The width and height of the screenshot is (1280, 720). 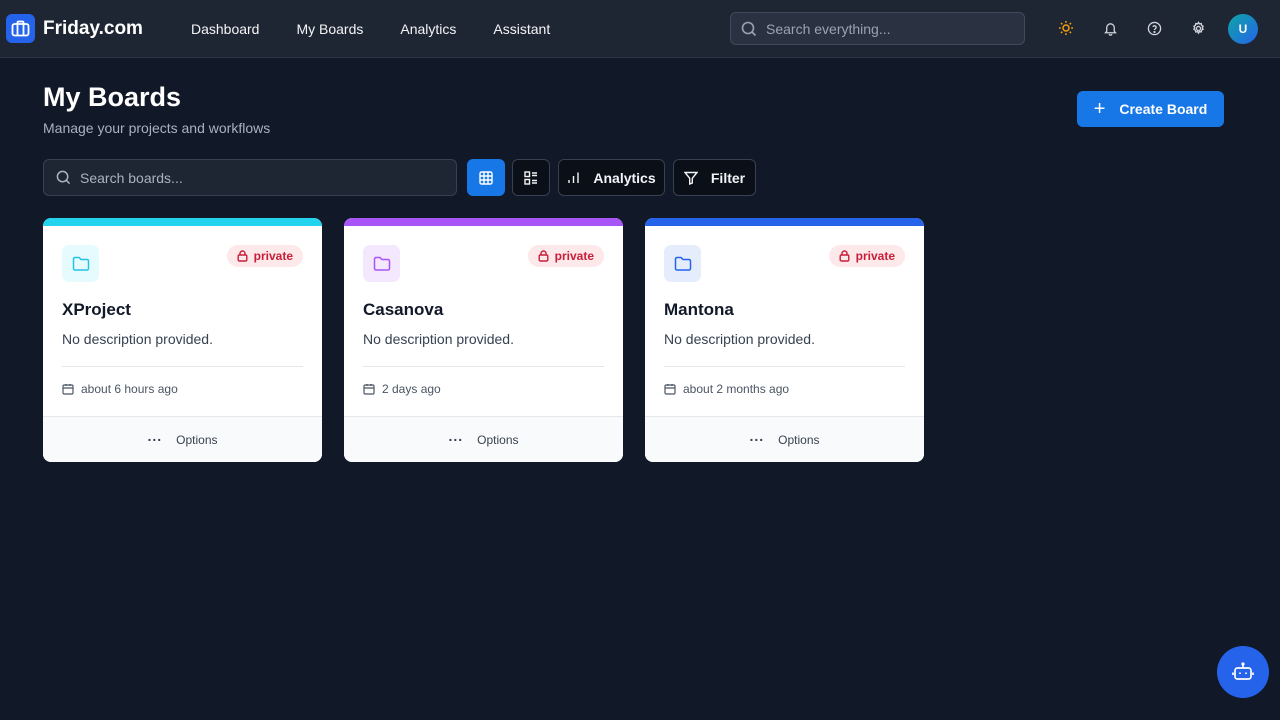 I want to click on assistant-bot-button, so click(x=1243, y=672).